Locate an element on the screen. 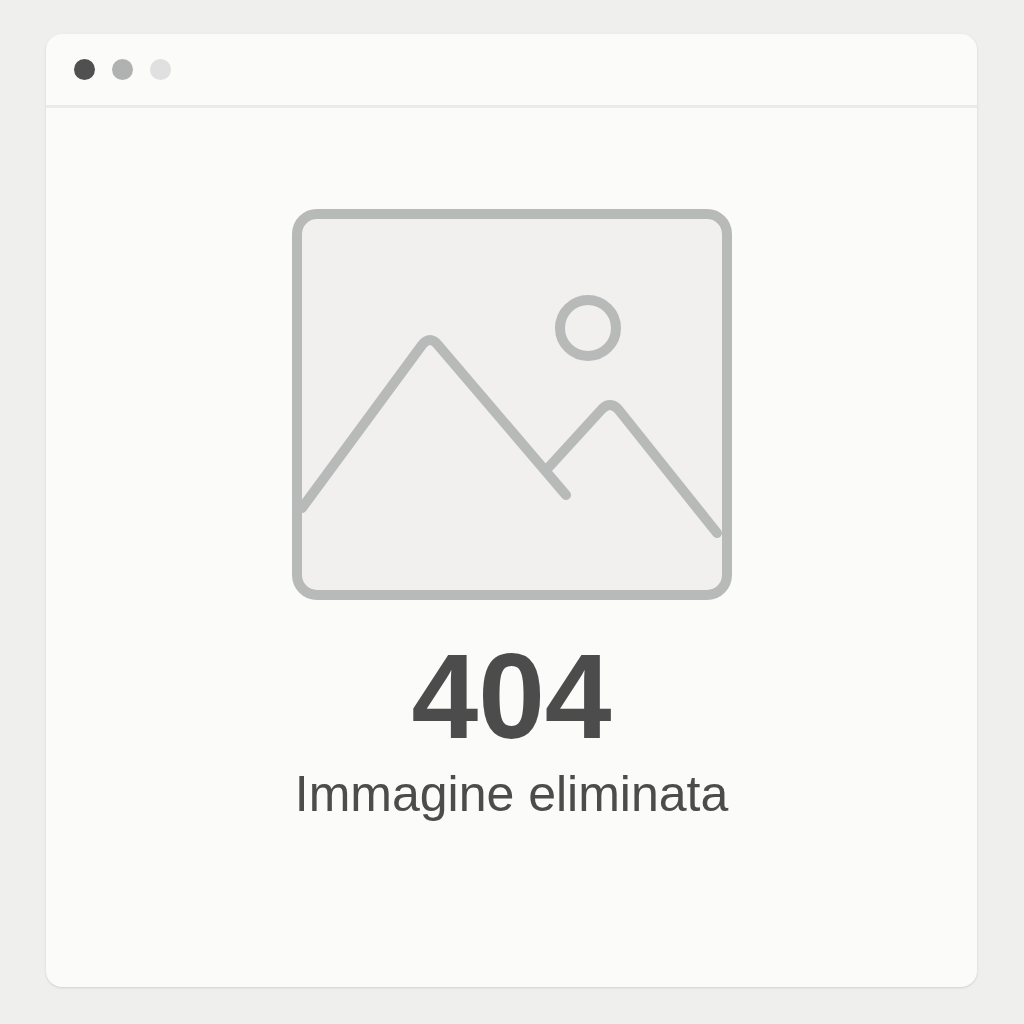 The image size is (1024, 1024). error-code: 404 is located at coordinates (511, 696).